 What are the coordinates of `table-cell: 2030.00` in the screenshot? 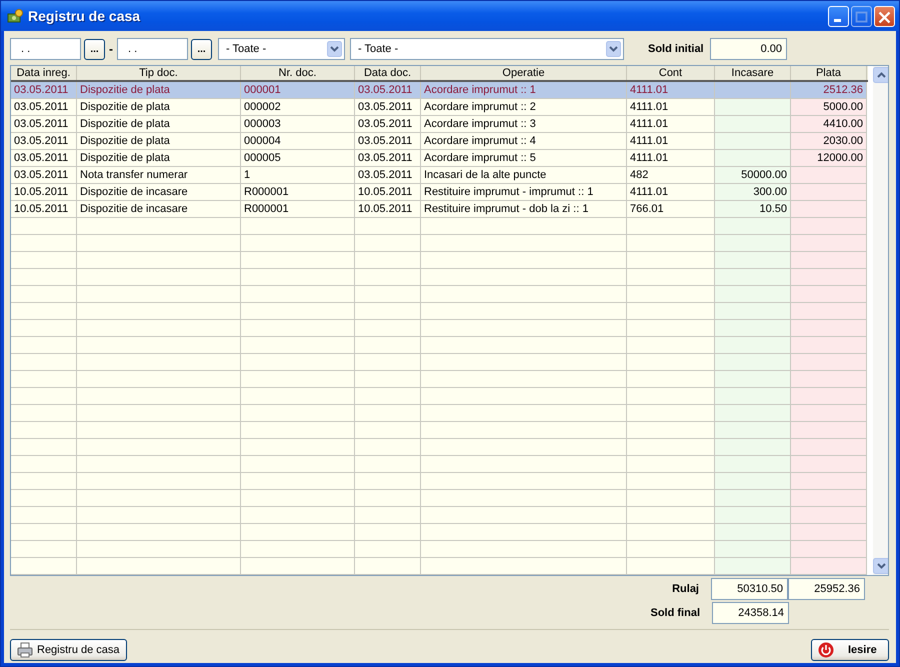 It's located at (829, 141).